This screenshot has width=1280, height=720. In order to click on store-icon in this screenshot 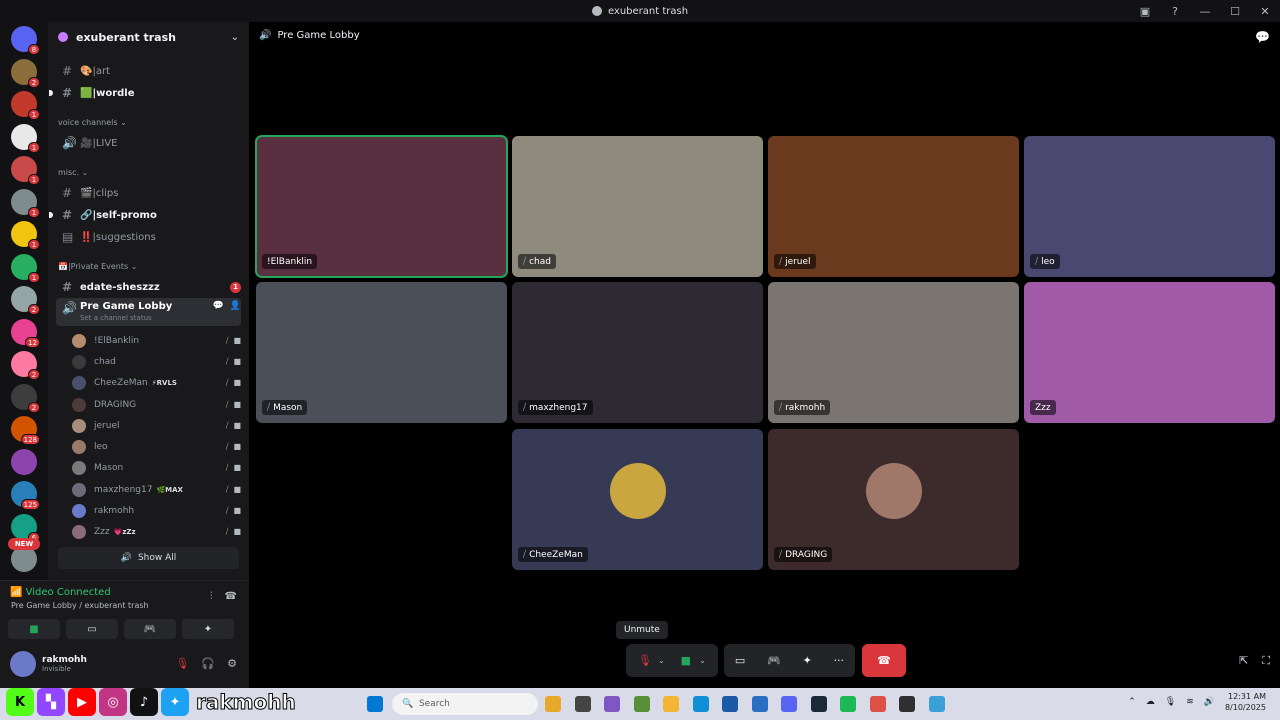, I will do `click(759, 704)`.